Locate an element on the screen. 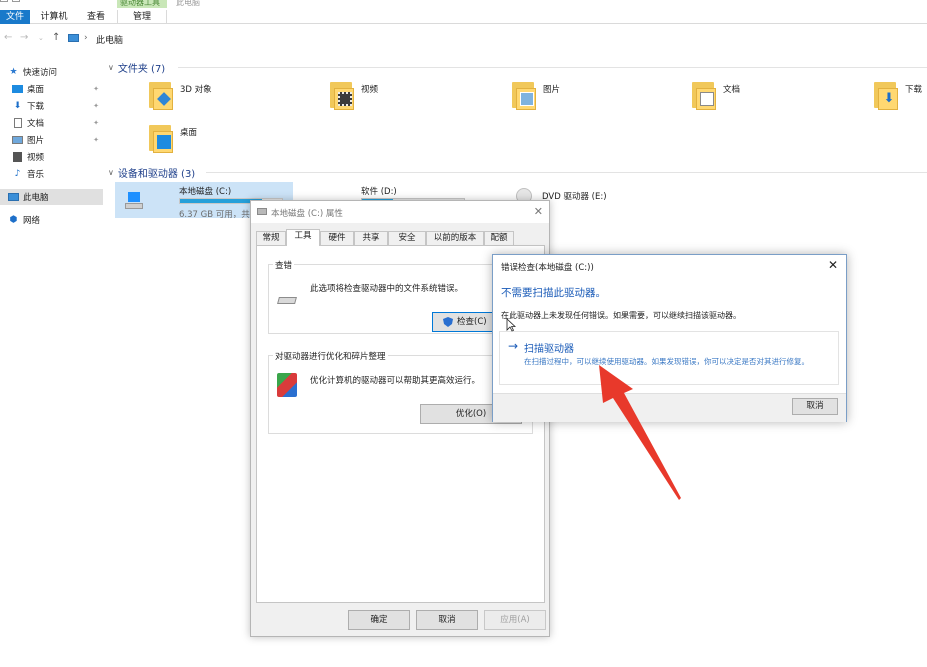  ok-button: 确定 is located at coordinates (379, 620).